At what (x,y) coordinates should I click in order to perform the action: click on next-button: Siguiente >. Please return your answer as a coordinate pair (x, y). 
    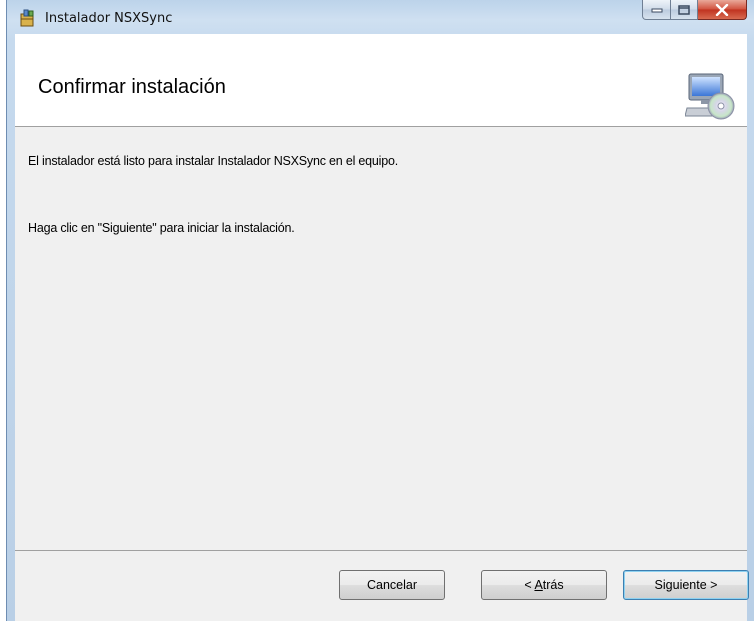
    Looking at the image, I should click on (686, 585).